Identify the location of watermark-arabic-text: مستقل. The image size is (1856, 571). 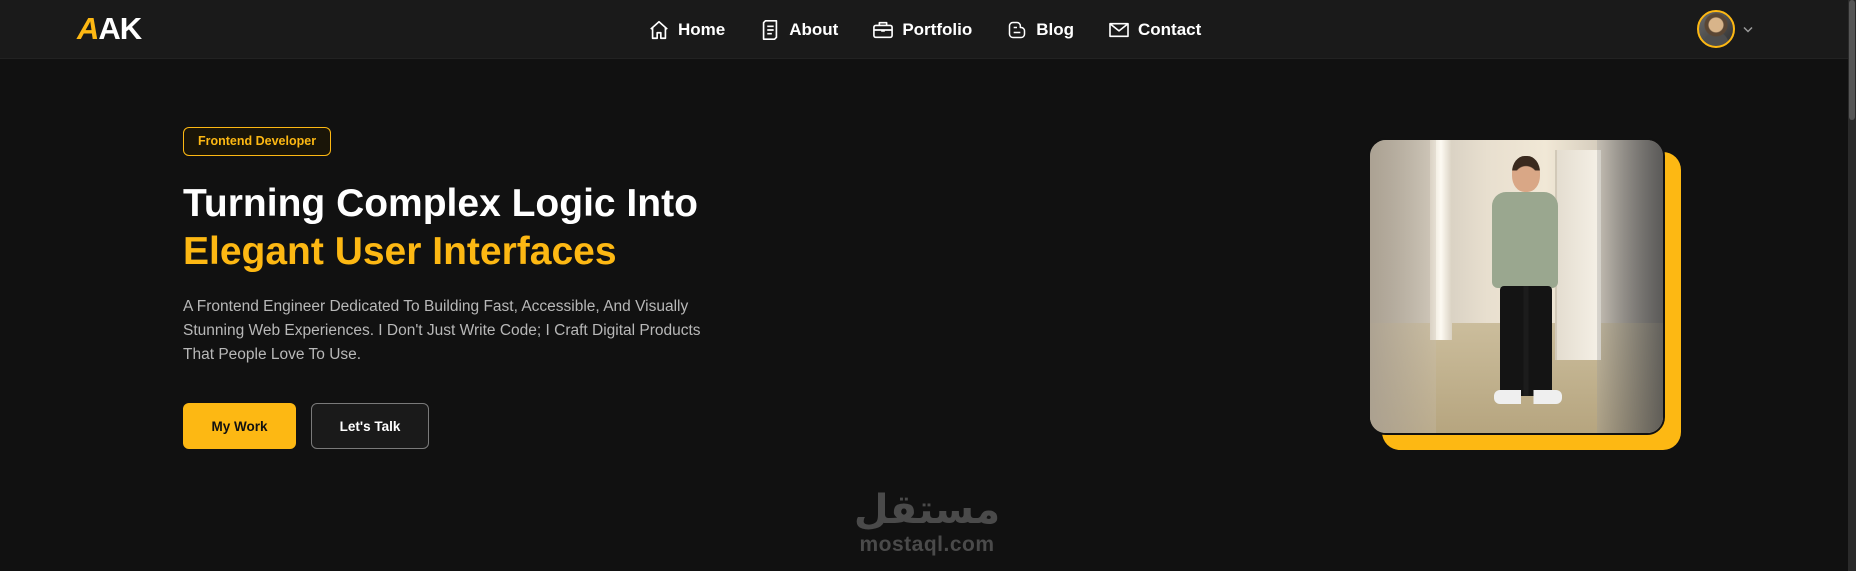
(927, 510).